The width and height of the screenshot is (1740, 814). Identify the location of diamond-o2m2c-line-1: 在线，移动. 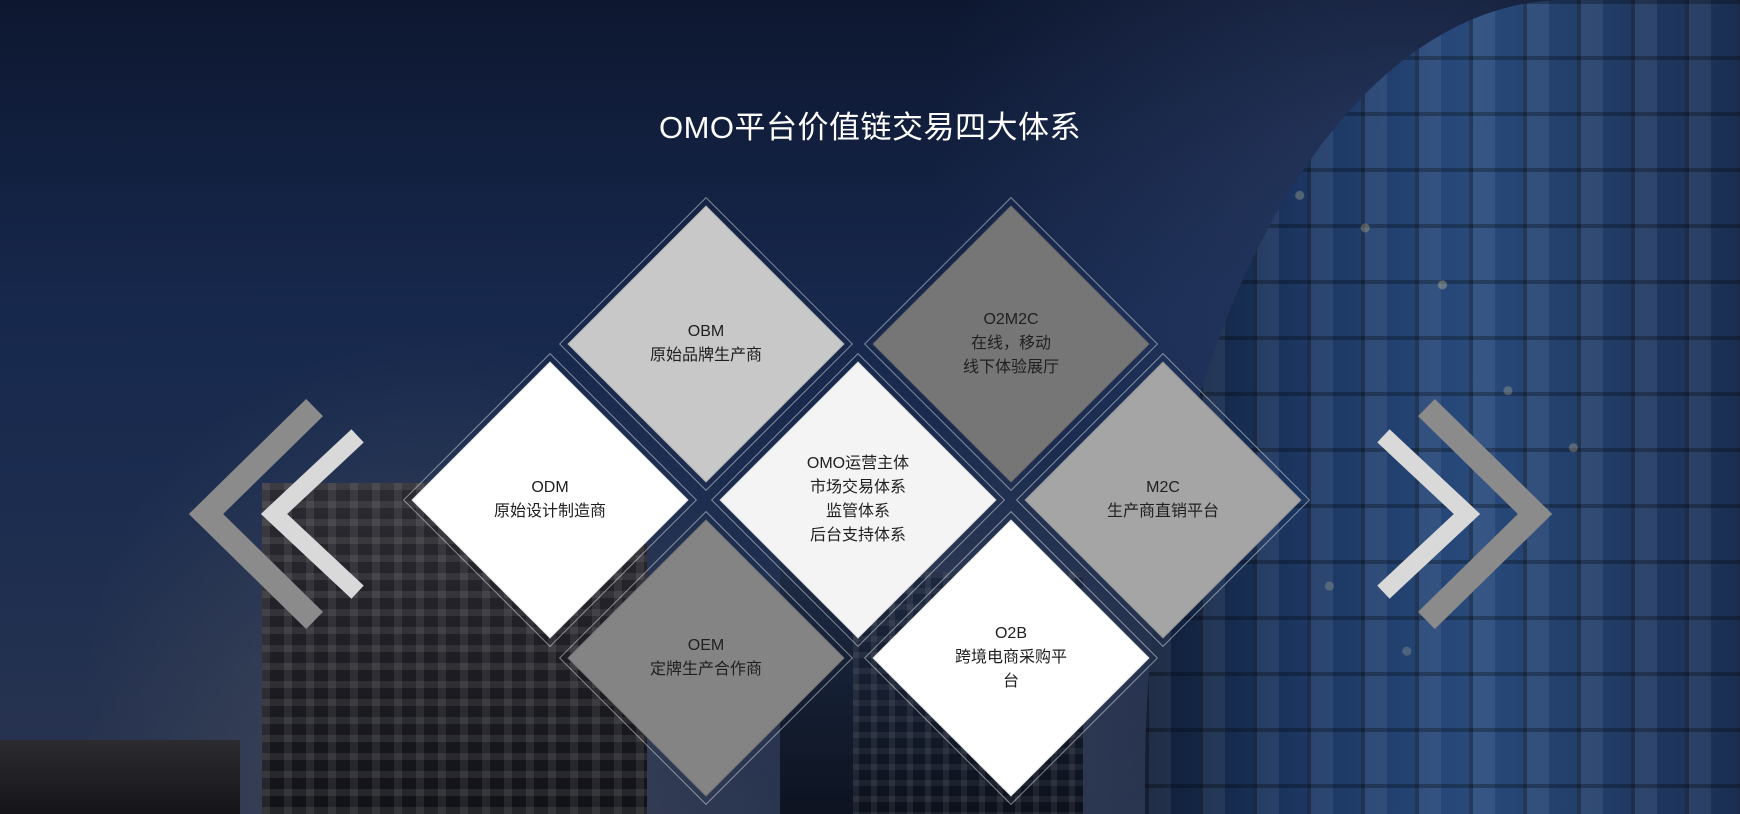
(1010, 343).